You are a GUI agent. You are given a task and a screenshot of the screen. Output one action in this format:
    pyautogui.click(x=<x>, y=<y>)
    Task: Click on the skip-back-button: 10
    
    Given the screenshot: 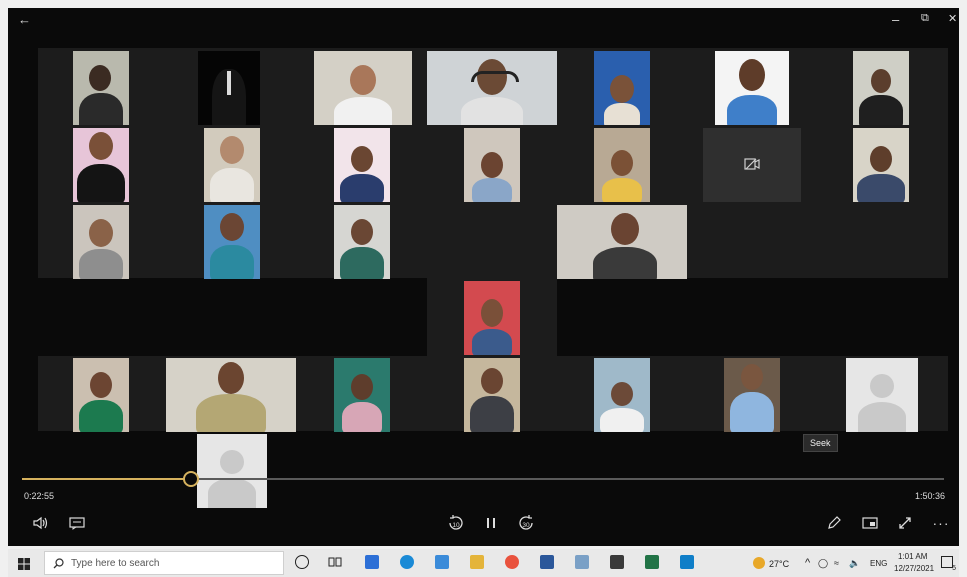 What is the action you would take?
    pyautogui.click(x=456, y=523)
    